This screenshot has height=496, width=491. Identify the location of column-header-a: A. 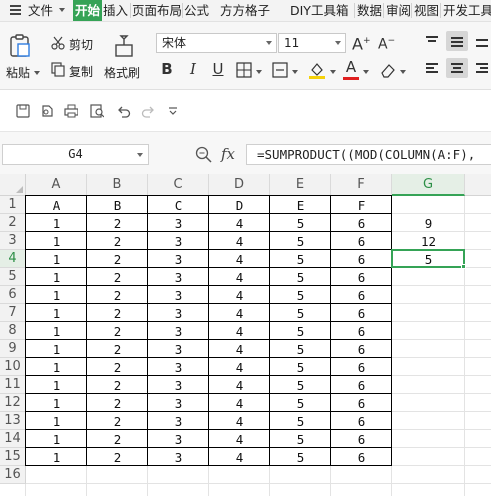
(56, 185).